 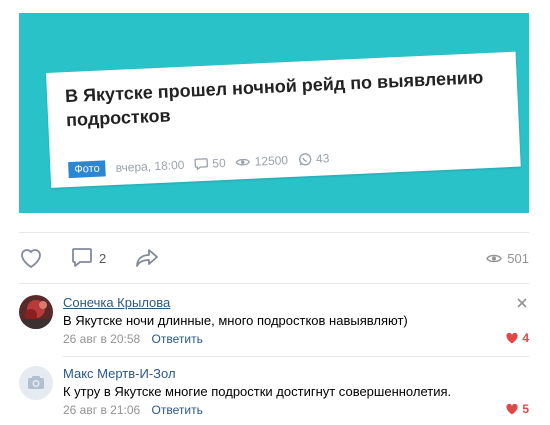 I want to click on comment-meta: 26 авг в 21:06 Ответить, so click(x=133, y=410).